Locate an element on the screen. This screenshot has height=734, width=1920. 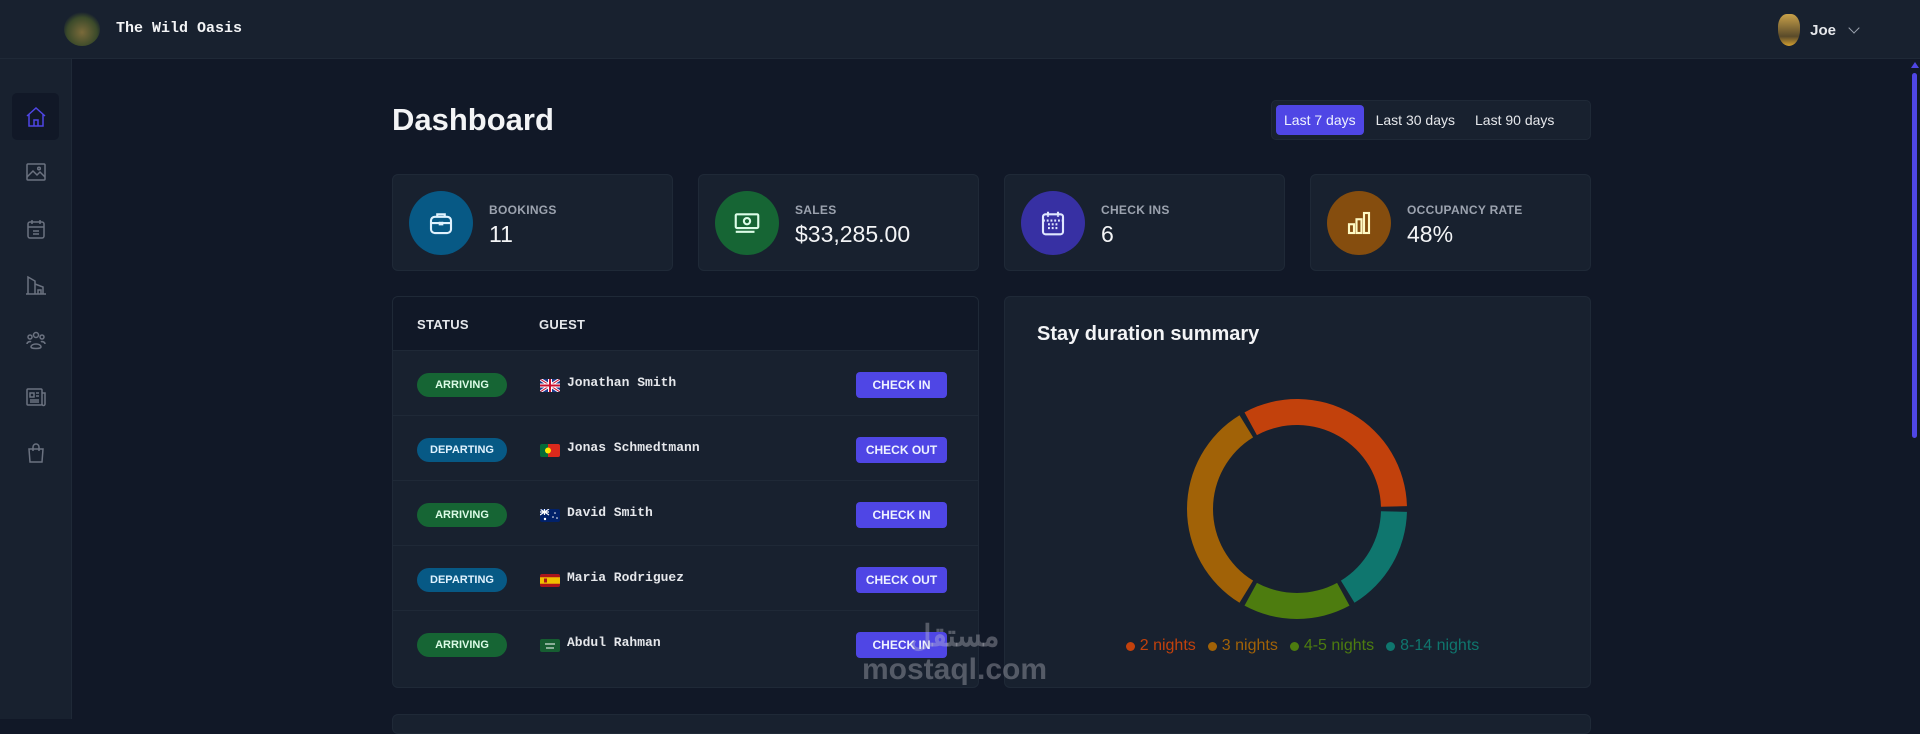
flag-pt-icon is located at coordinates (550, 450).